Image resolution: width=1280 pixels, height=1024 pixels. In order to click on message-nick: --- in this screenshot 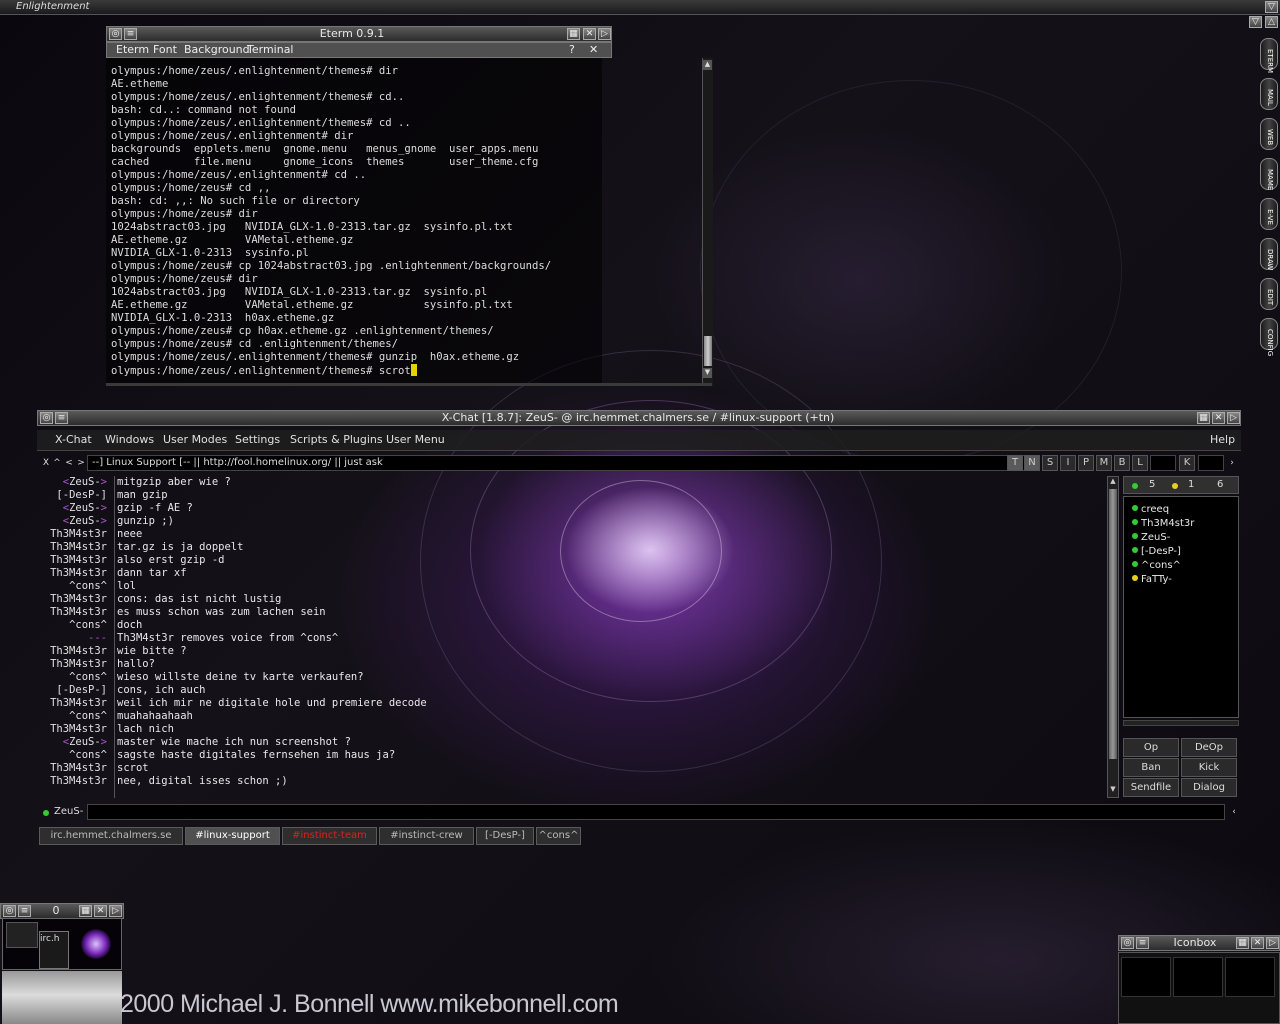, I will do `click(72, 638)`.